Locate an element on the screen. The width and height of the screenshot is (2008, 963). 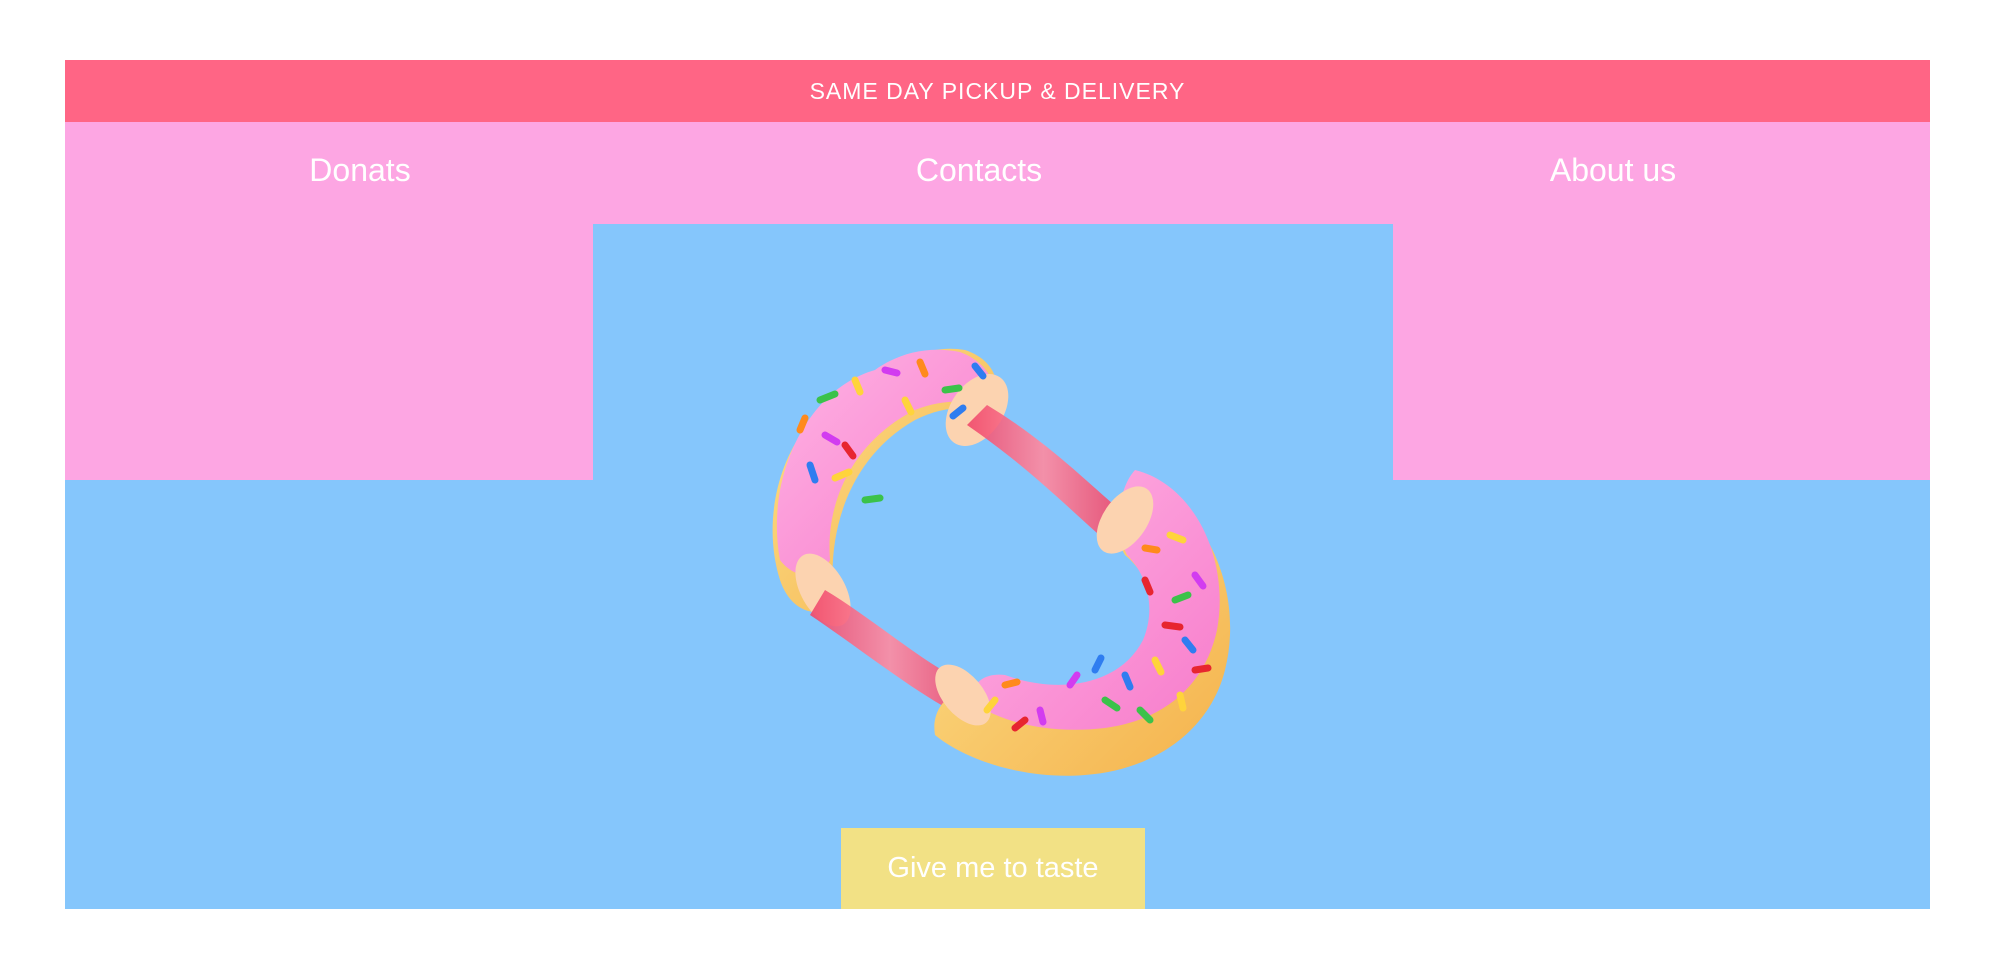
promo-banner: SAME DAY PICKUP & DELIVERY is located at coordinates (997, 91).